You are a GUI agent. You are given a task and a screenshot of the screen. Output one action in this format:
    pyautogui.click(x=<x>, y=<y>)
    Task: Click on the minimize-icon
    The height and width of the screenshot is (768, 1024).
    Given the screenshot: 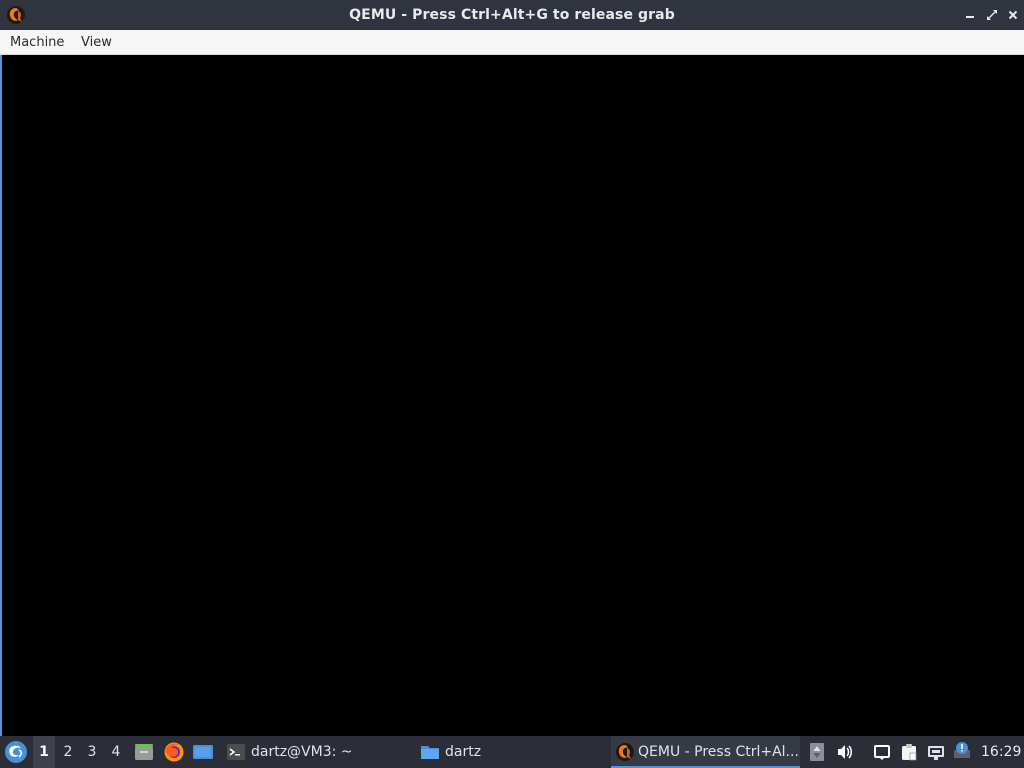 What is the action you would take?
    pyautogui.click(x=970, y=15)
    